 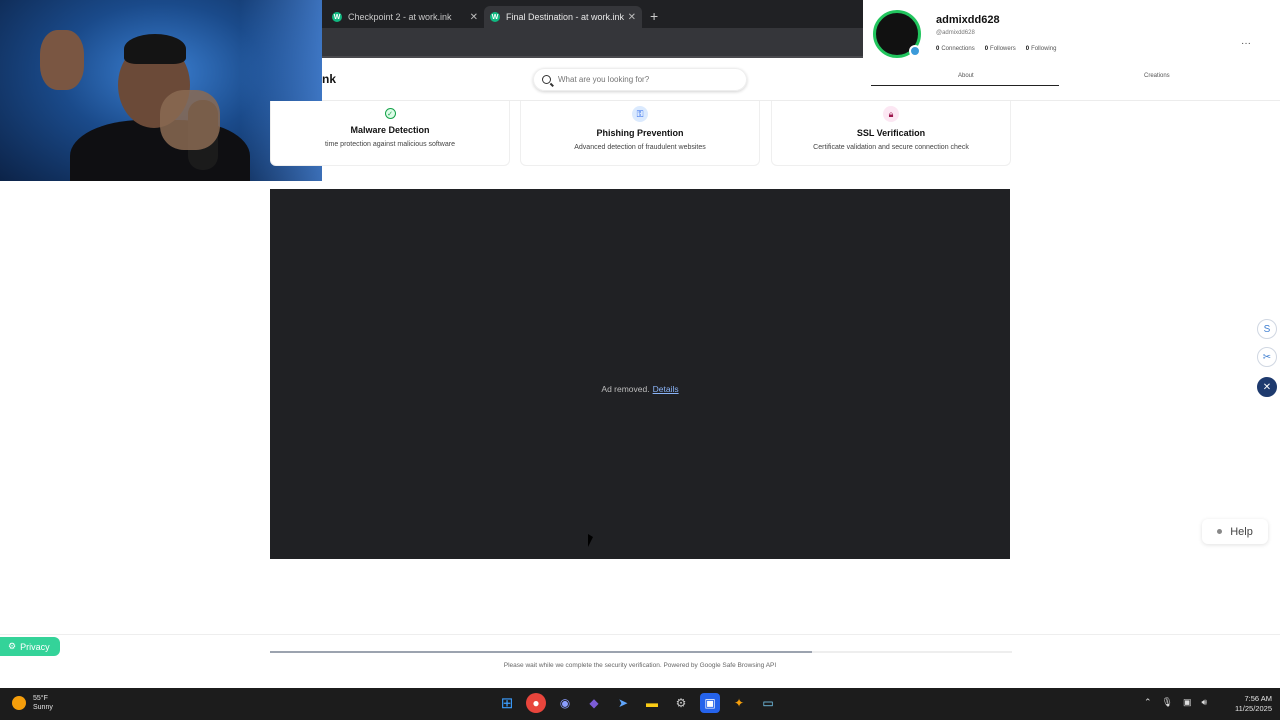 What do you see at coordinates (625, 389) in the screenshot?
I see `ad-removed-text: Ad removed.` at bounding box center [625, 389].